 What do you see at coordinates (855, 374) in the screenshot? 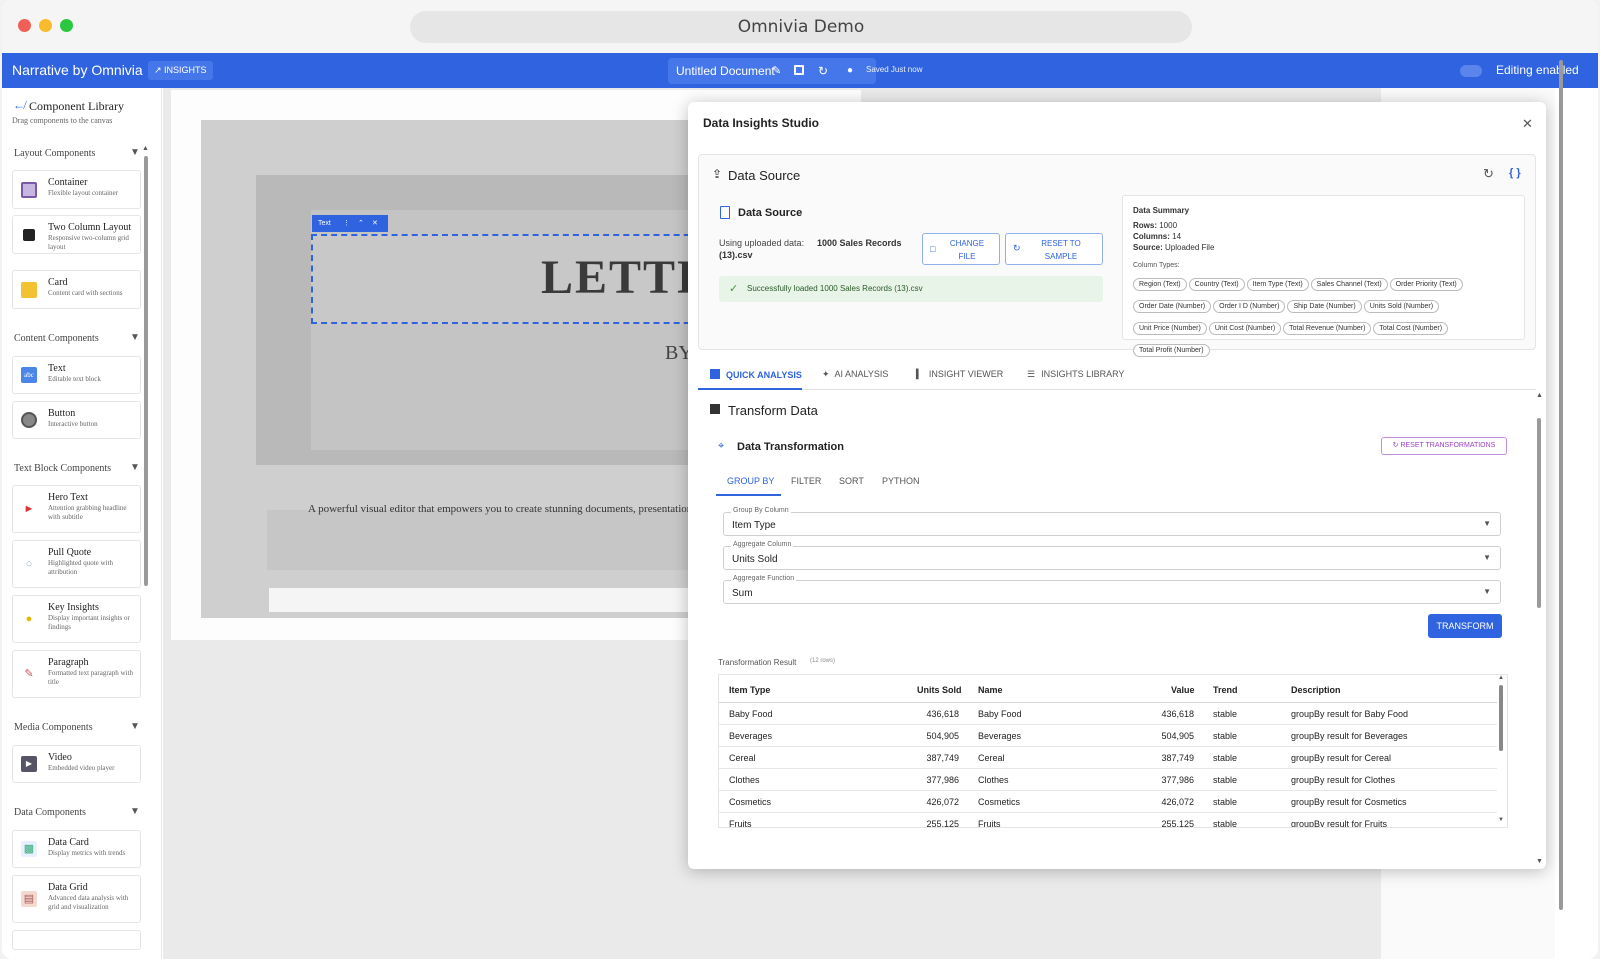
I see `tab-ai-analysis: ✦ AI ANALYSIS` at bounding box center [855, 374].